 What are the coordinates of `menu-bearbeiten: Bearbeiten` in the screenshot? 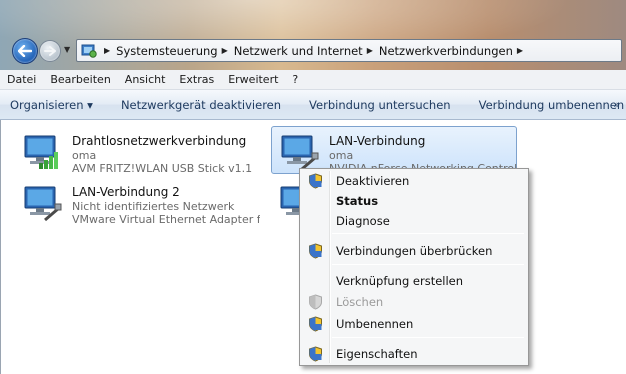 It's located at (80, 79).